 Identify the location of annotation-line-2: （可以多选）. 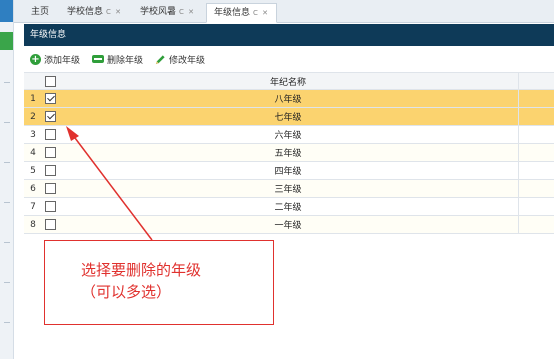
(126, 292).